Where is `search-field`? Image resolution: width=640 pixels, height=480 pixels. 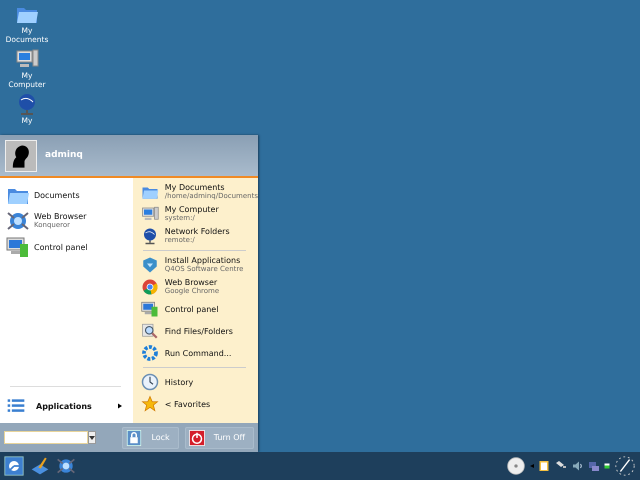 search-field is located at coordinates (46, 437).